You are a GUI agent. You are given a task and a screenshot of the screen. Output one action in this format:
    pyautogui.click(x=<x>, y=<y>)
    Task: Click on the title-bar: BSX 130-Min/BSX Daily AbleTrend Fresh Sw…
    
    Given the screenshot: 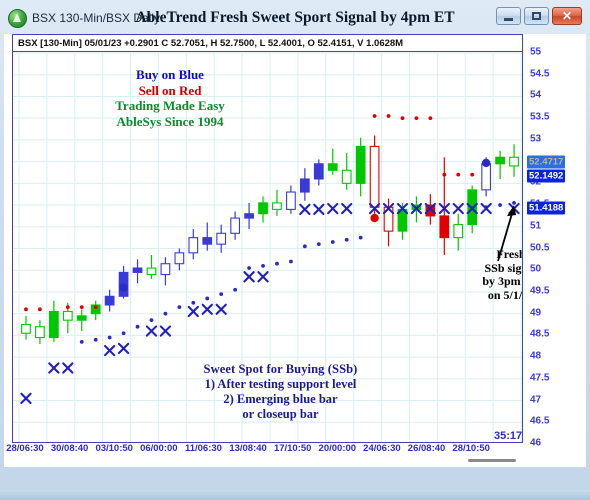 What is the action you would take?
    pyautogui.click(x=295, y=18)
    